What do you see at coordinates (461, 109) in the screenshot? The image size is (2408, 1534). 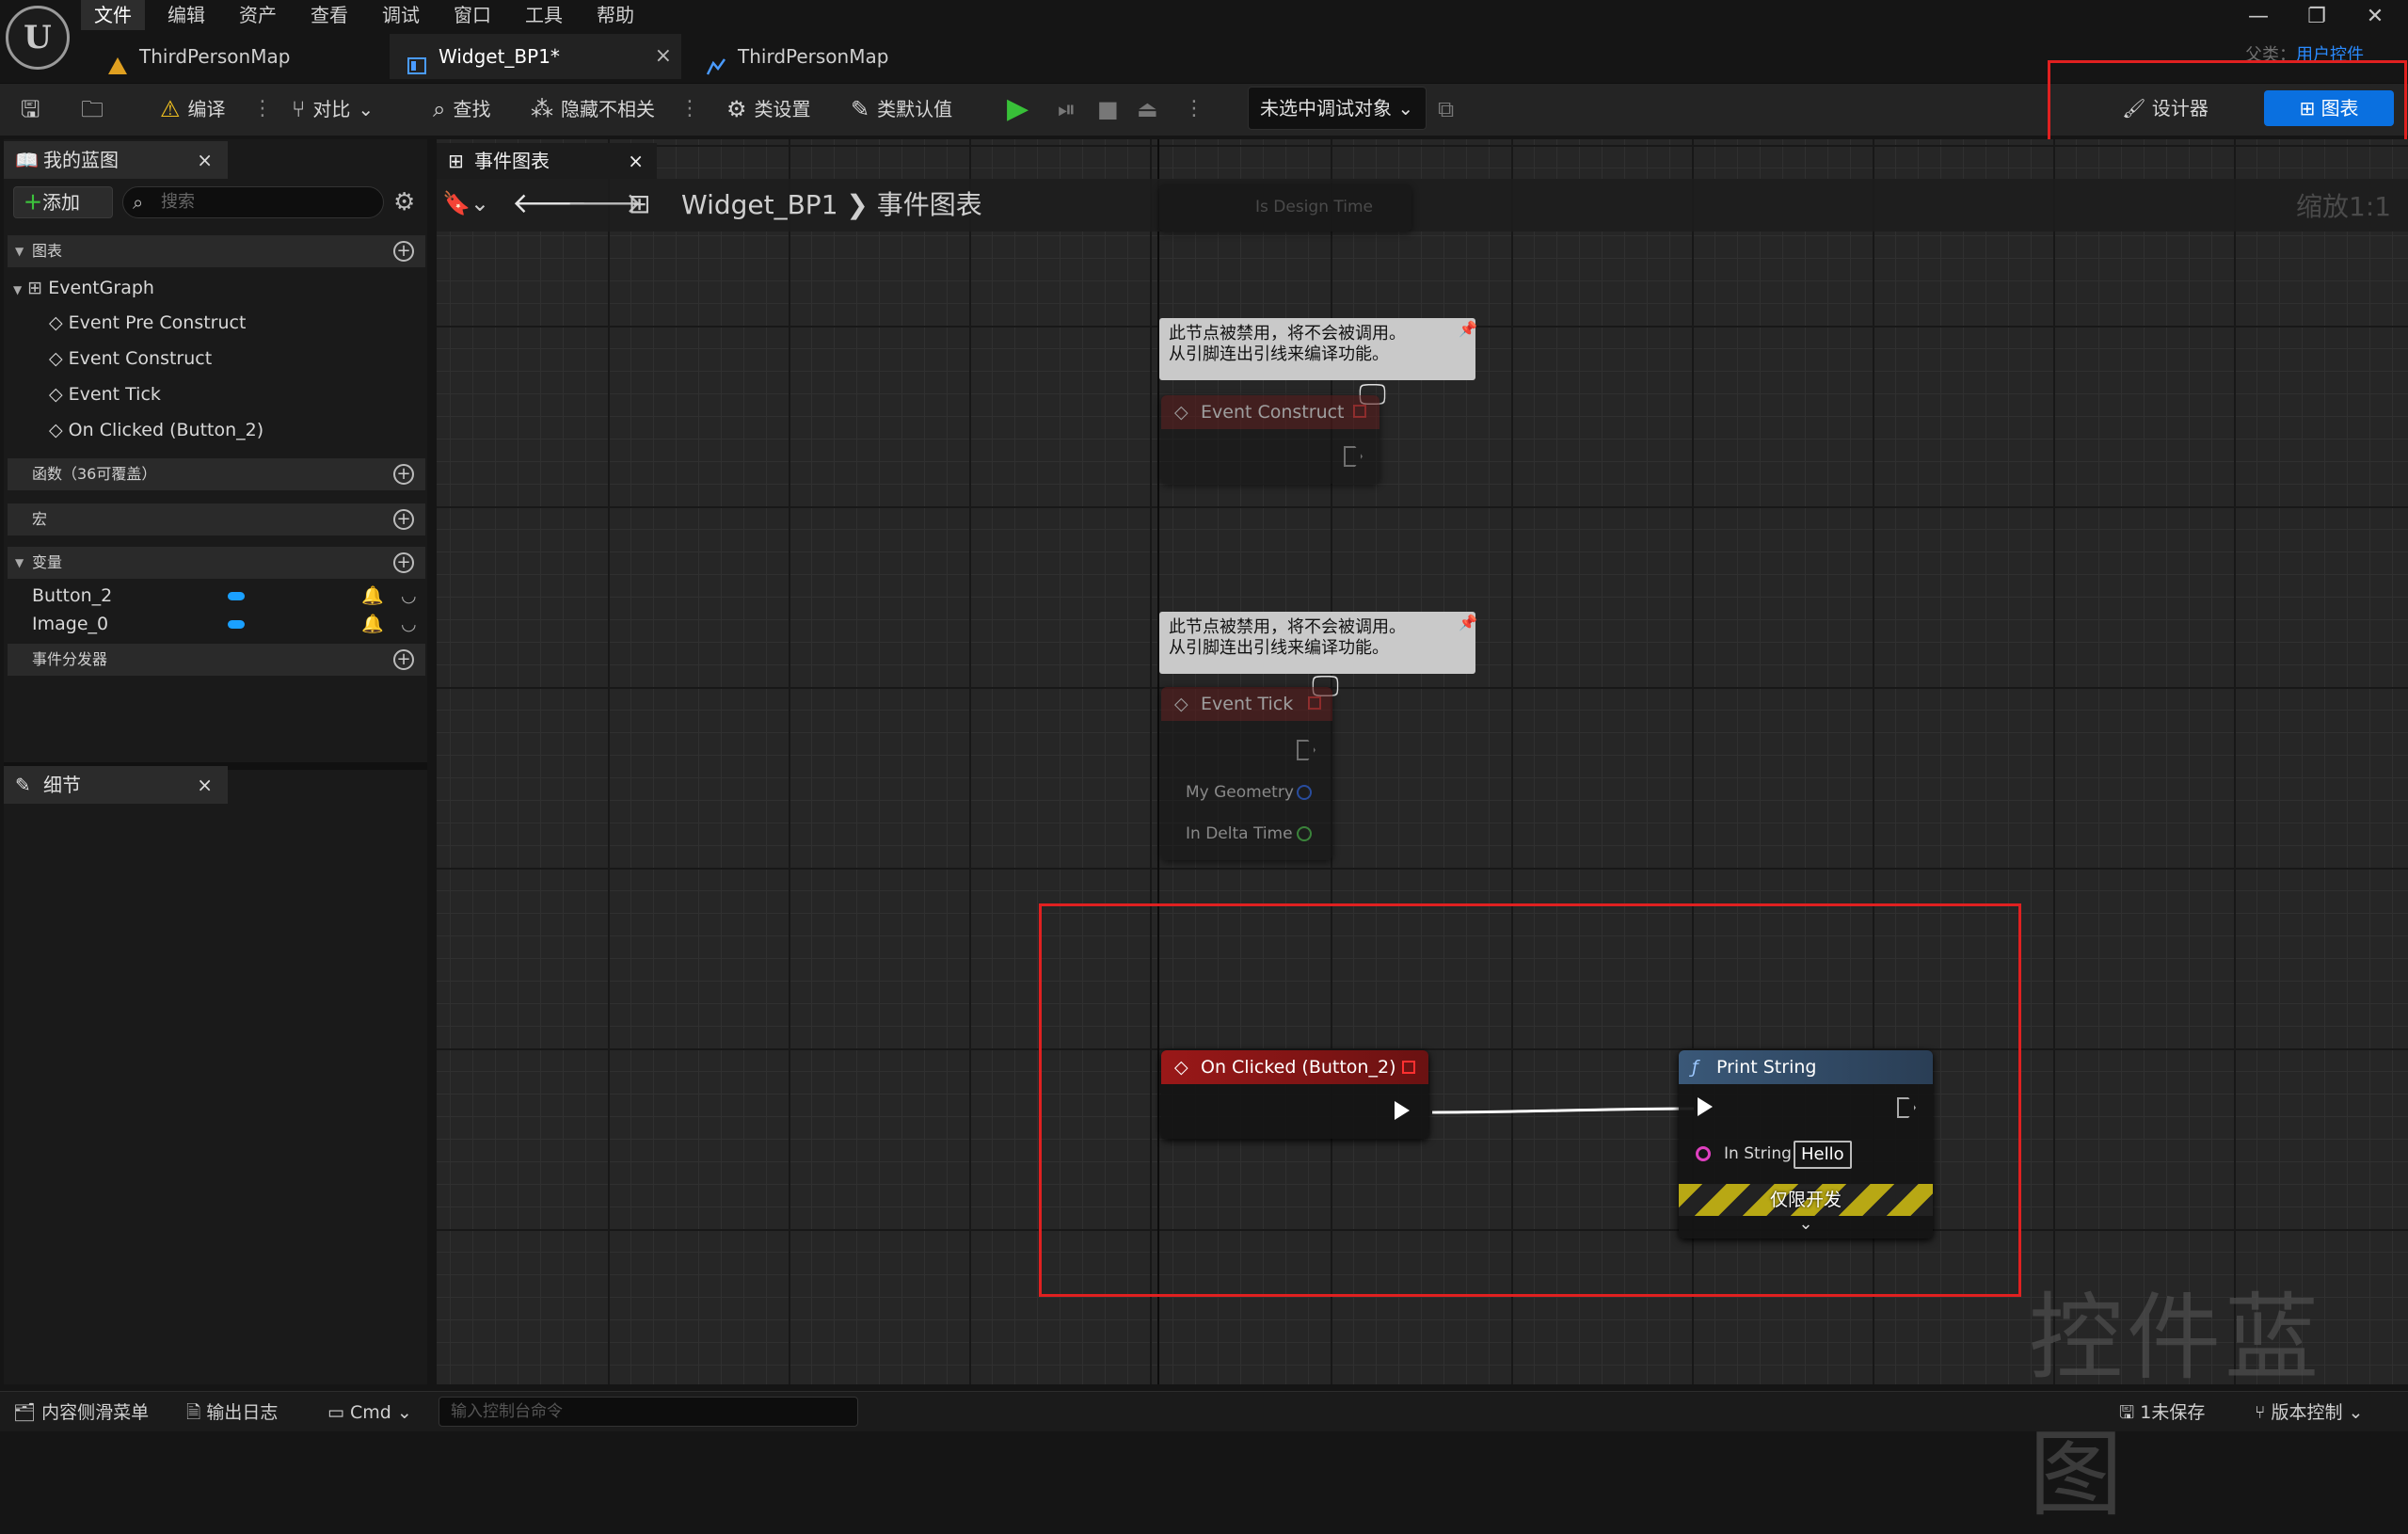 I see `find-button: ⌕ 查找` at bounding box center [461, 109].